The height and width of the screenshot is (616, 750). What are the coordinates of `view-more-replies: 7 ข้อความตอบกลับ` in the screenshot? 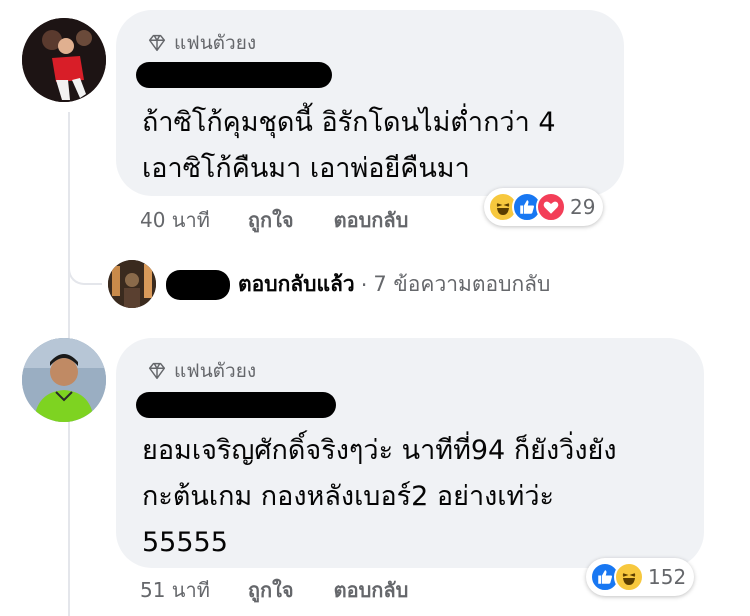 It's located at (461, 284).